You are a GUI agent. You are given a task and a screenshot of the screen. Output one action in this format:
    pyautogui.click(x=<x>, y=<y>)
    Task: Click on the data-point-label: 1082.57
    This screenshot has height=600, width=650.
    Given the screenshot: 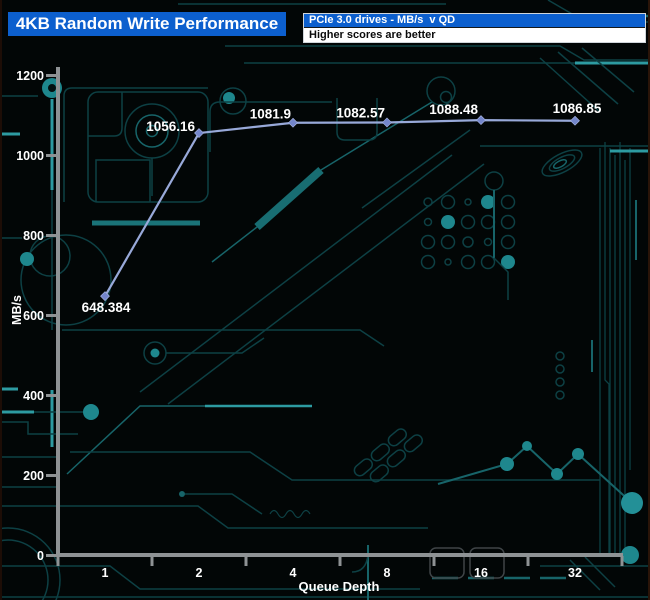 What is the action you would take?
    pyautogui.click(x=360, y=112)
    